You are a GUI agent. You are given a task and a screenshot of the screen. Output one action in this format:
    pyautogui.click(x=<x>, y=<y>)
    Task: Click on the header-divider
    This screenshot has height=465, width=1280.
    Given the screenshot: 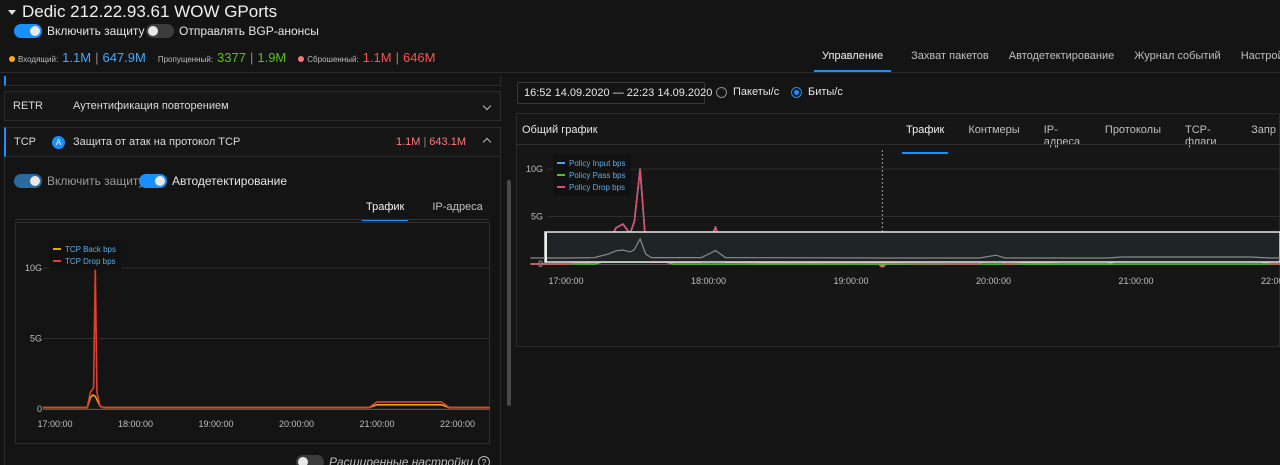 What is the action you would take?
    pyautogui.click(x=640, y=72)
    